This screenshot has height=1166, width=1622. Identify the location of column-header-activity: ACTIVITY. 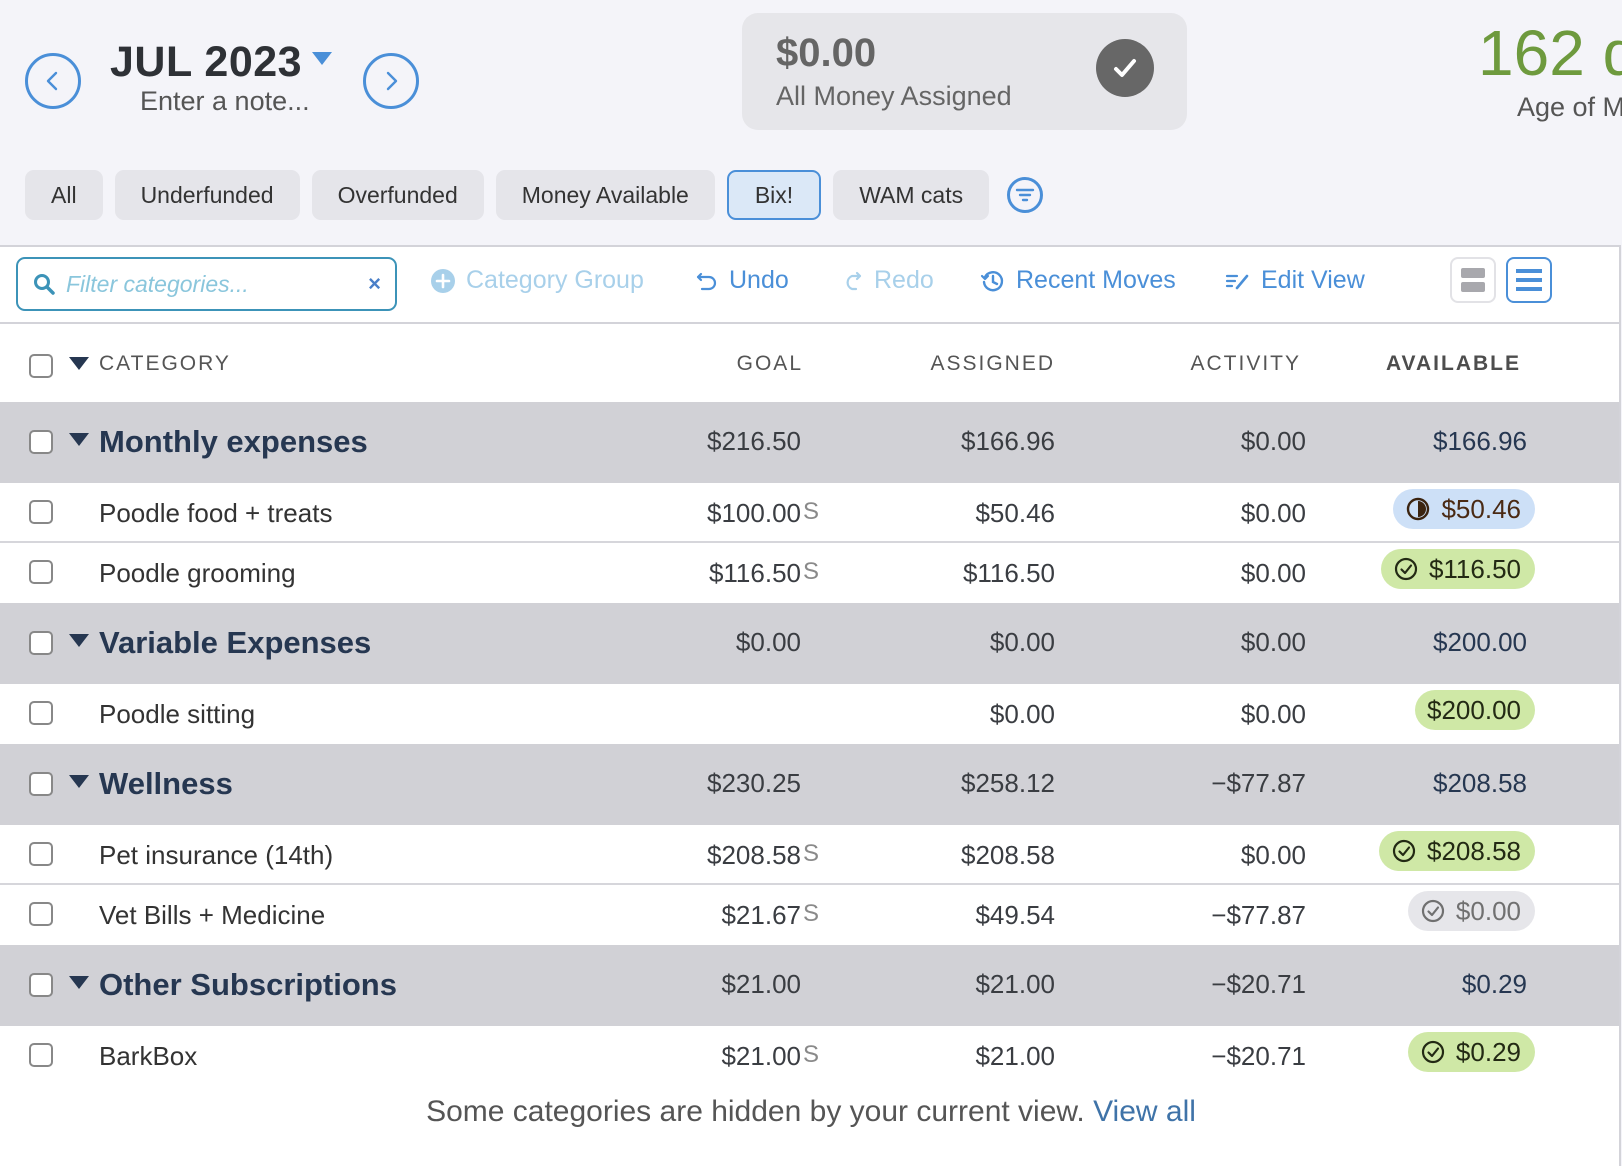
(1245, 363).